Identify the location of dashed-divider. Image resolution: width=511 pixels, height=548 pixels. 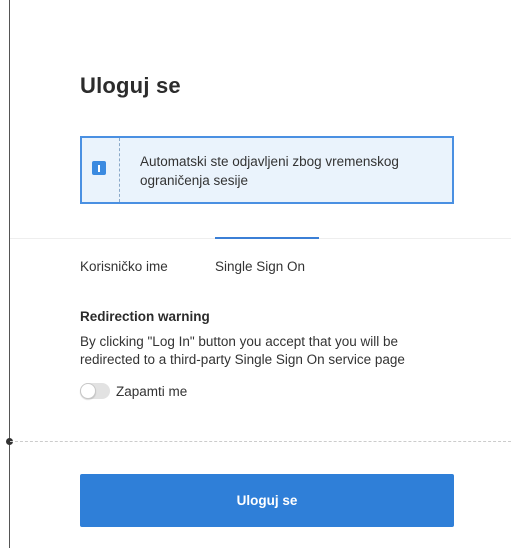
(260, 441).